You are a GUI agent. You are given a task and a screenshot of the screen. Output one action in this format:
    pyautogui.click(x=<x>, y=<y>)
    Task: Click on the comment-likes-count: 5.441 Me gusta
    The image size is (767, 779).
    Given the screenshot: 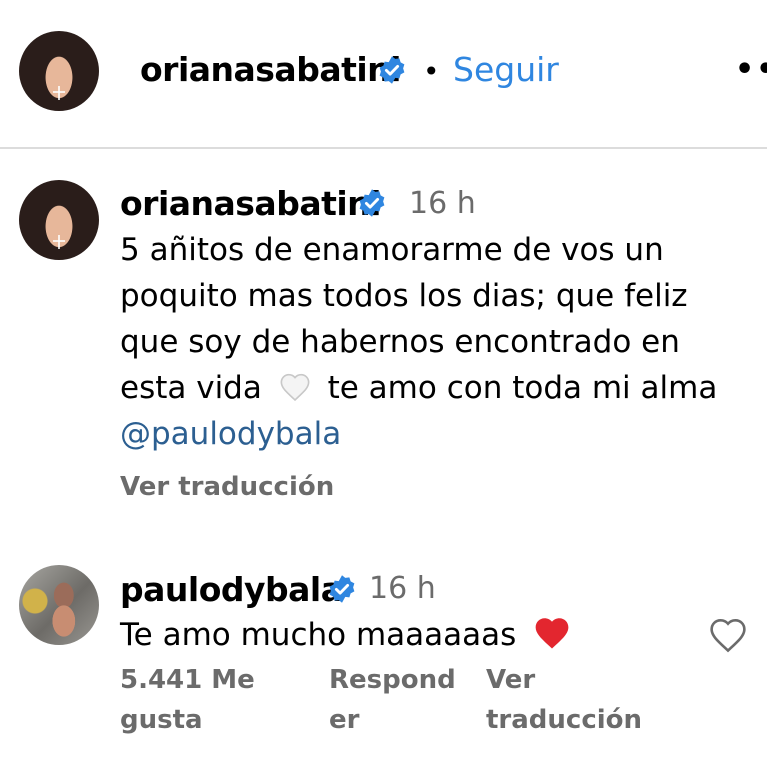 What is the action you would take?
    pyautogui.click(x=187, y=700)
    